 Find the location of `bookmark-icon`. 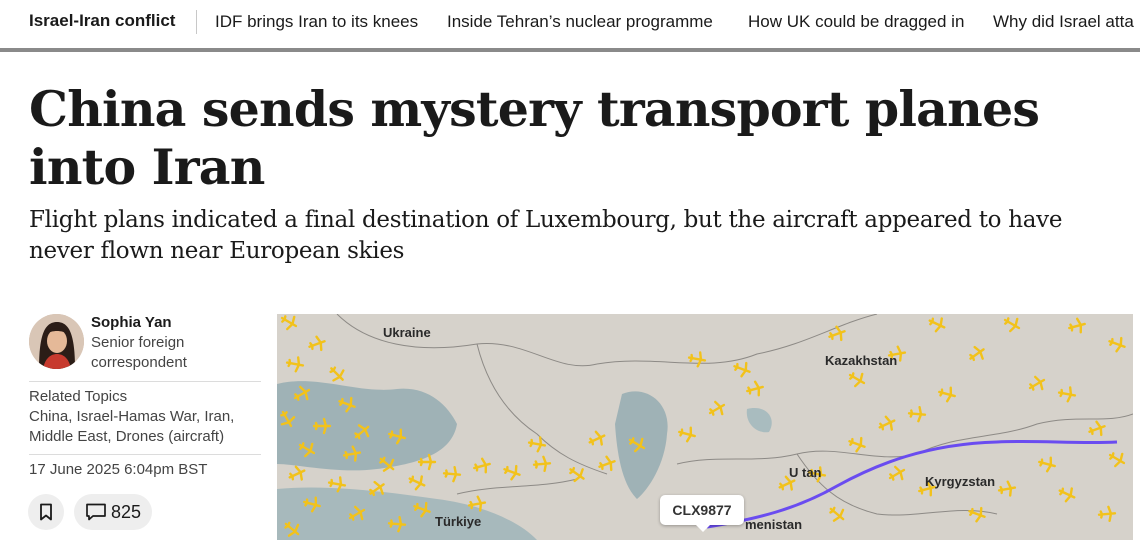

bookmark-icon is located at coordinates (46, 512).